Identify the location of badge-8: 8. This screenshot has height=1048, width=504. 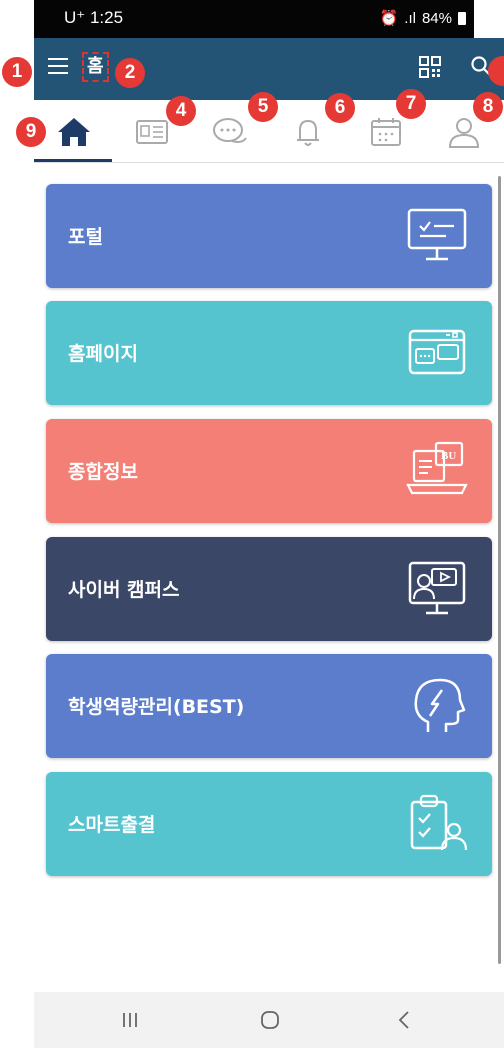
(488, 107).